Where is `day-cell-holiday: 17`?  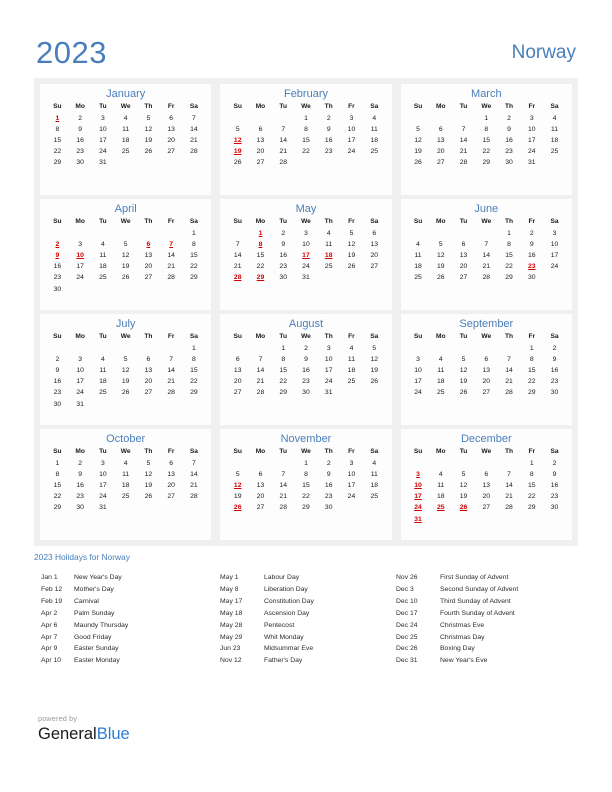 day-cell-holiday: 17 is located at coordinates (306, 255).